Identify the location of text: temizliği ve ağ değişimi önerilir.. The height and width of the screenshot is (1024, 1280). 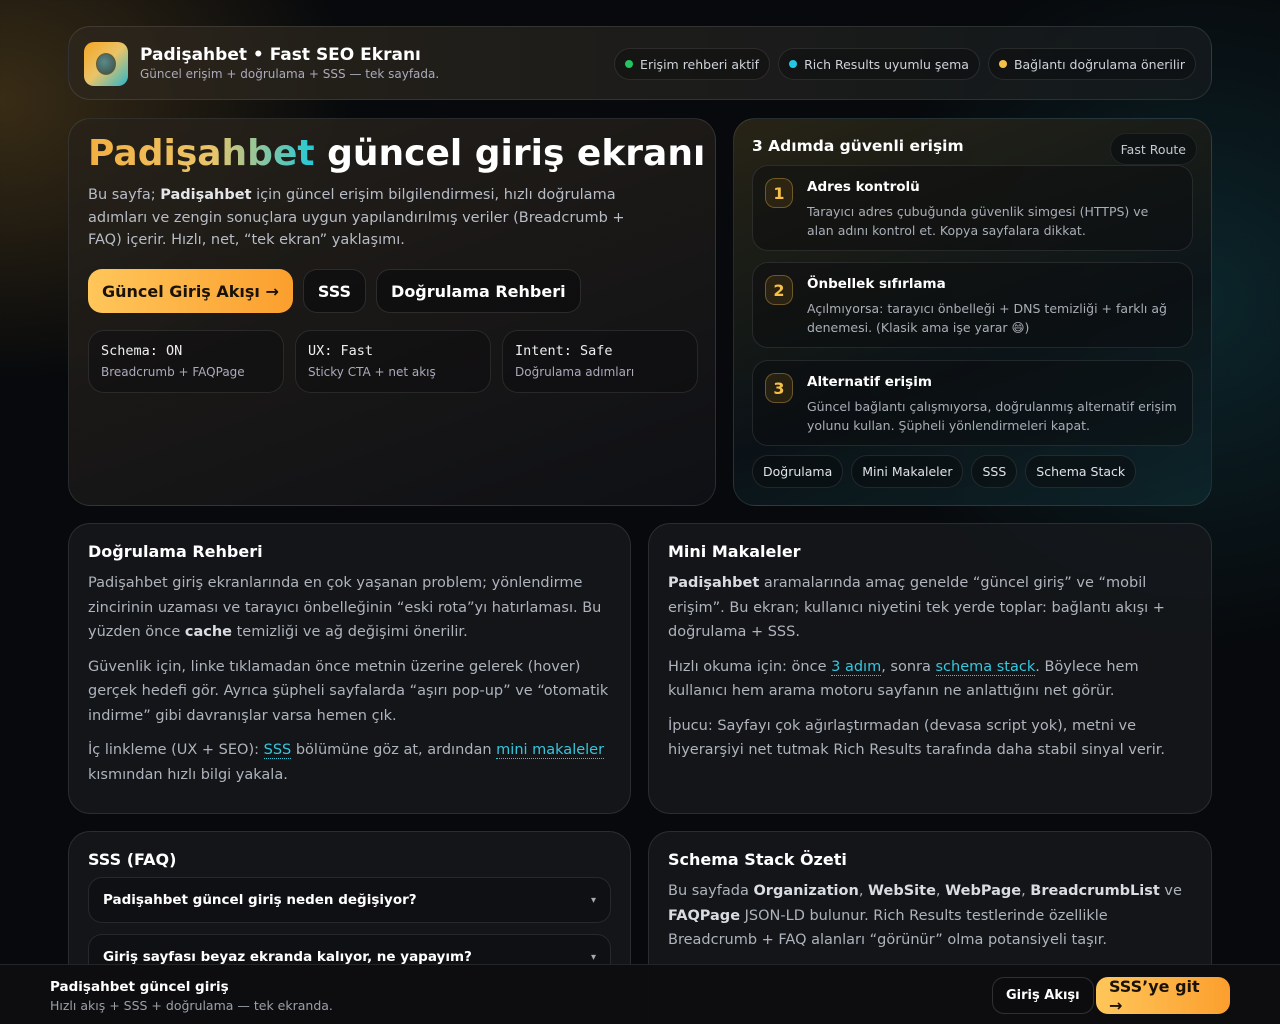
(350, 632).